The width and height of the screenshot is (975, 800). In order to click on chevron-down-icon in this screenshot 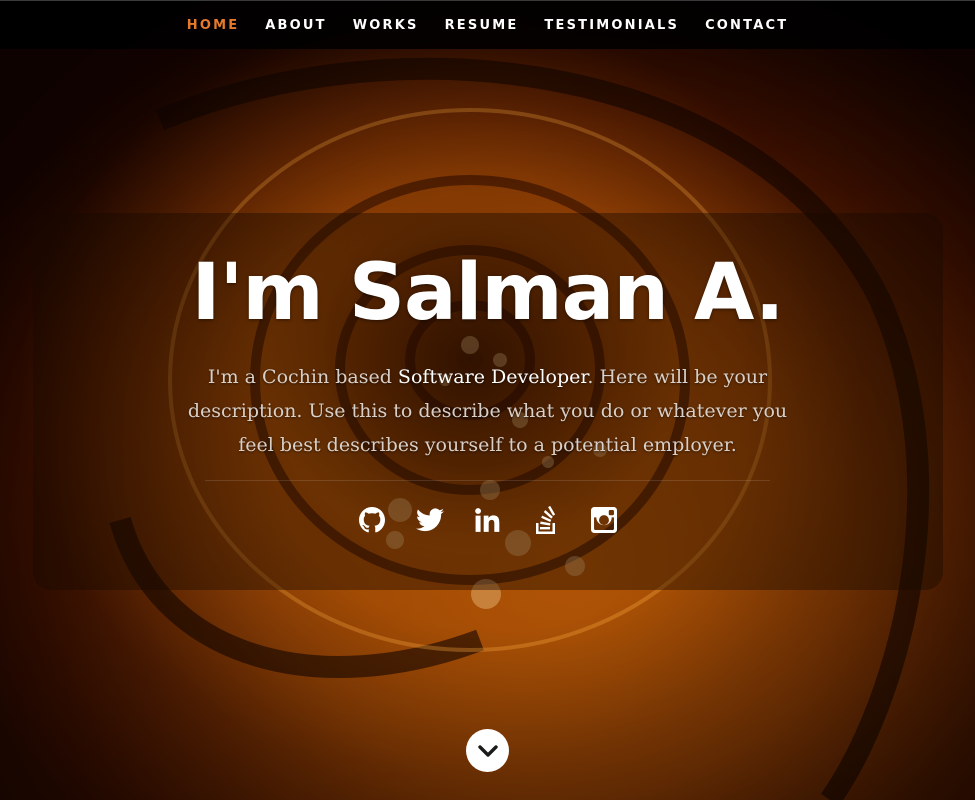, I will do `click(487, 750)`.